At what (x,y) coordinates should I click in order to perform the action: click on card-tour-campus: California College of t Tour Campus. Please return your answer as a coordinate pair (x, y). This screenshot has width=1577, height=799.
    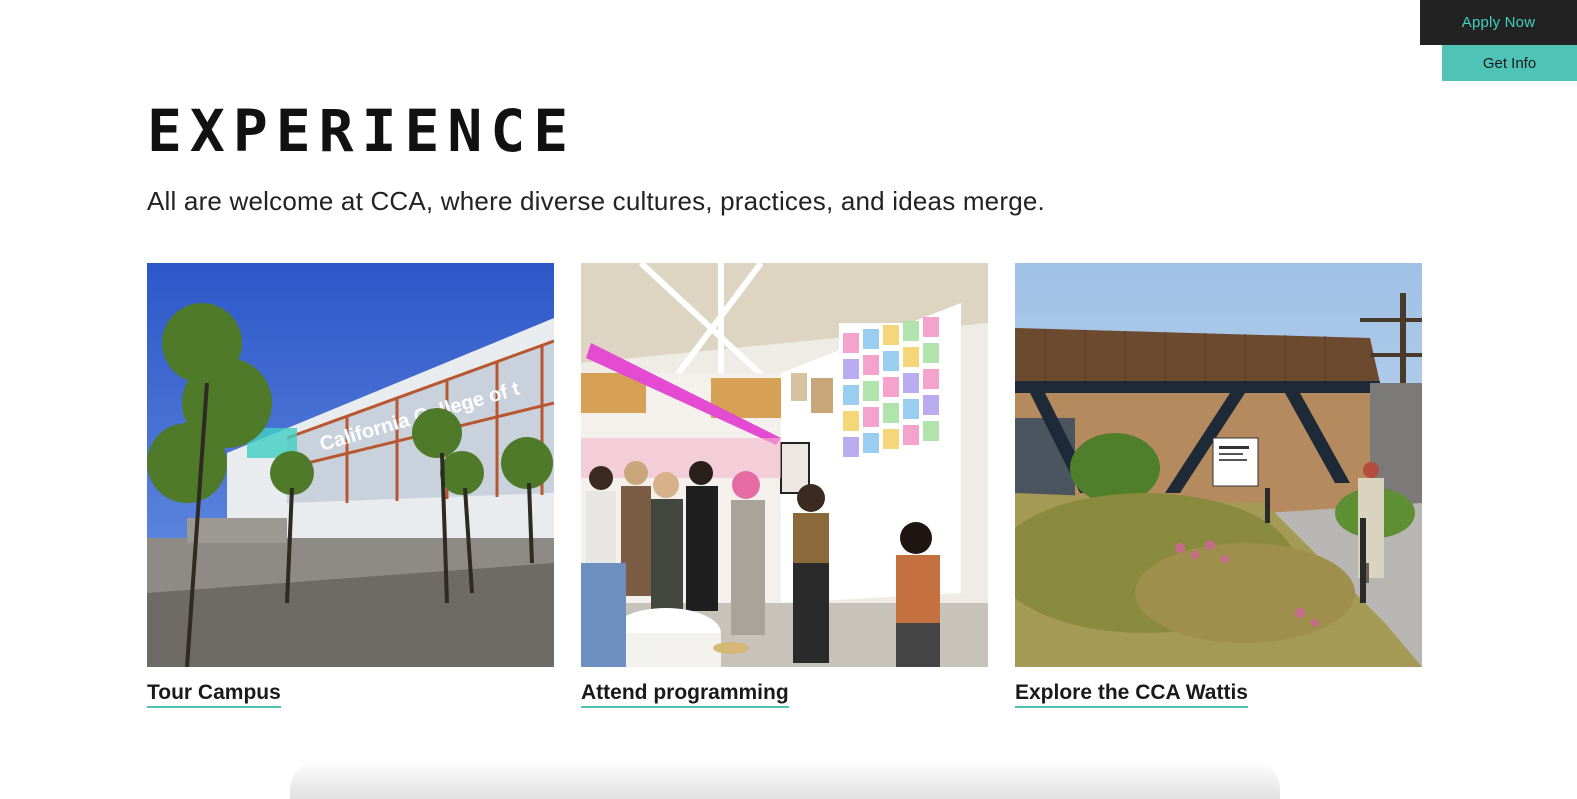
    Looking at the image, I should click on (350, 485).